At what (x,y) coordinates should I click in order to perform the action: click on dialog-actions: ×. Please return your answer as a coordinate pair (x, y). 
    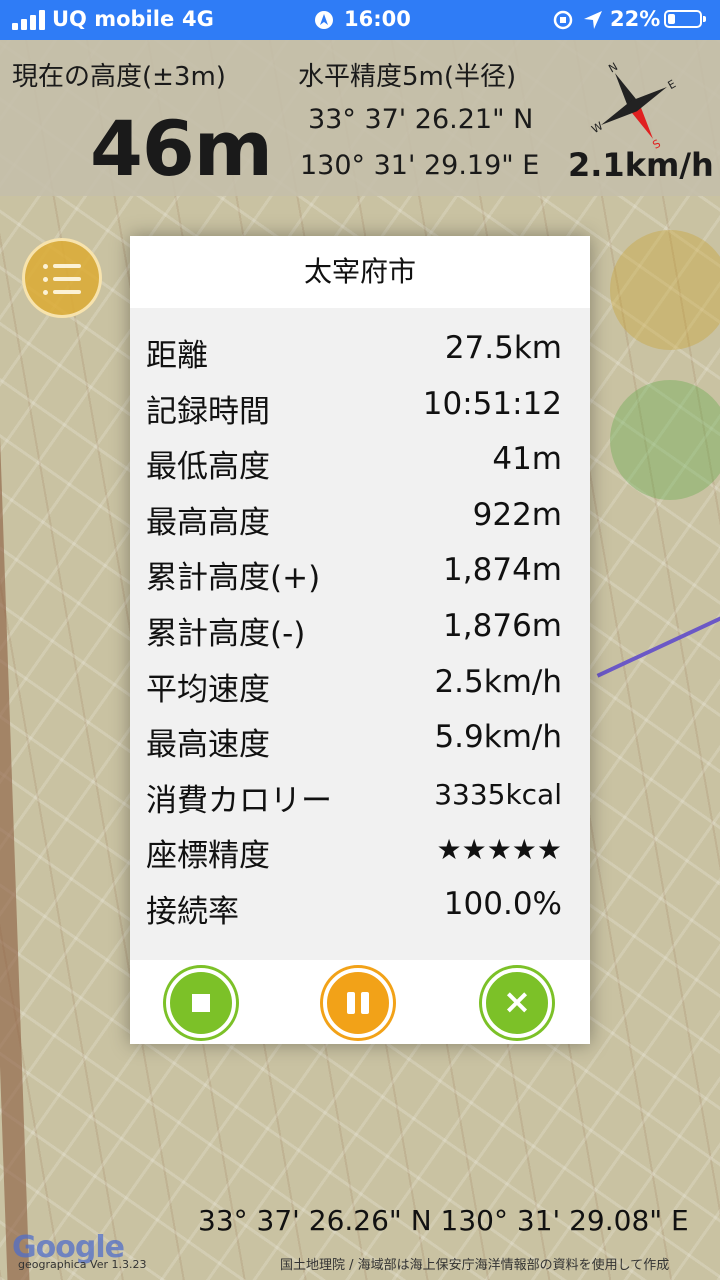
    Looking at the image, I should click on (360, 1002).